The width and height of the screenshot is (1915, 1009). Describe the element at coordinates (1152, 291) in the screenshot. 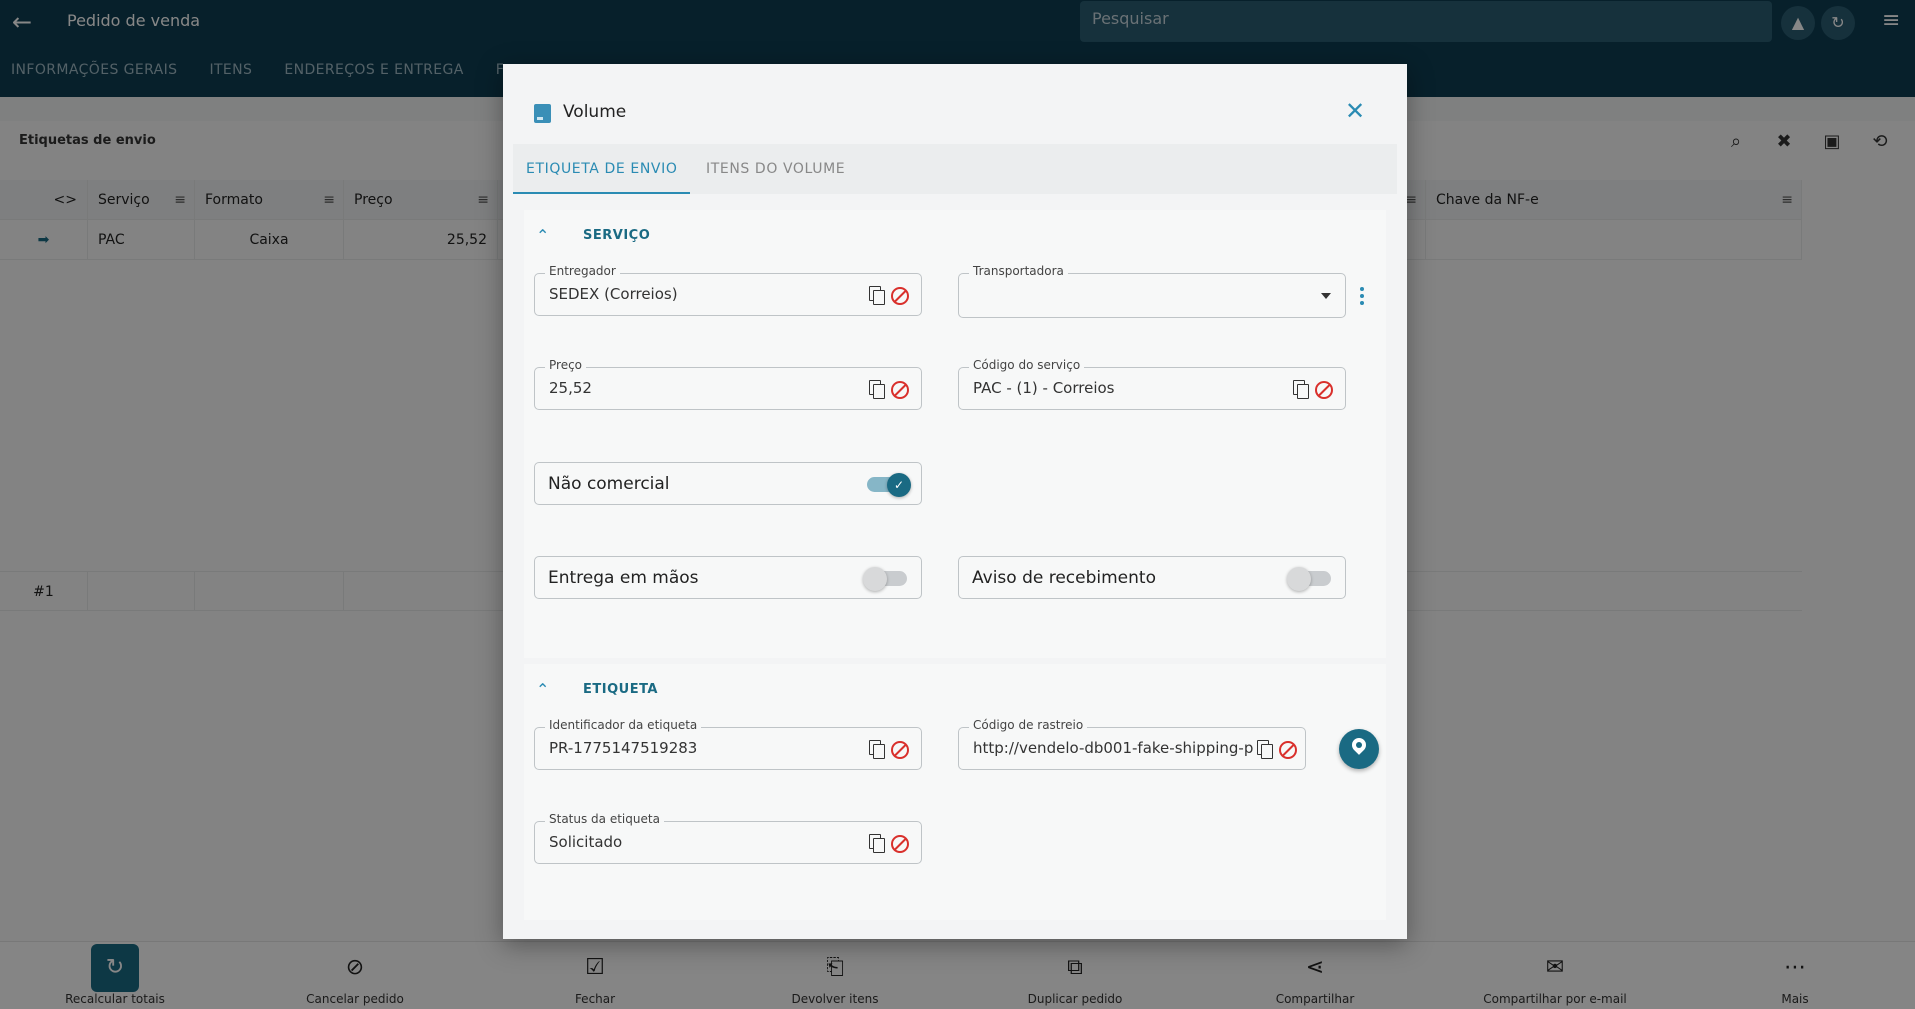

I see `transportadora-select: Transportadora` at that location.